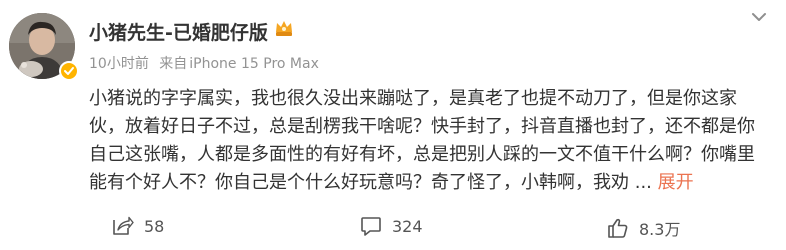 This screenshot has width=786, height=250. I want to click on share-icon, so click(123, 225).